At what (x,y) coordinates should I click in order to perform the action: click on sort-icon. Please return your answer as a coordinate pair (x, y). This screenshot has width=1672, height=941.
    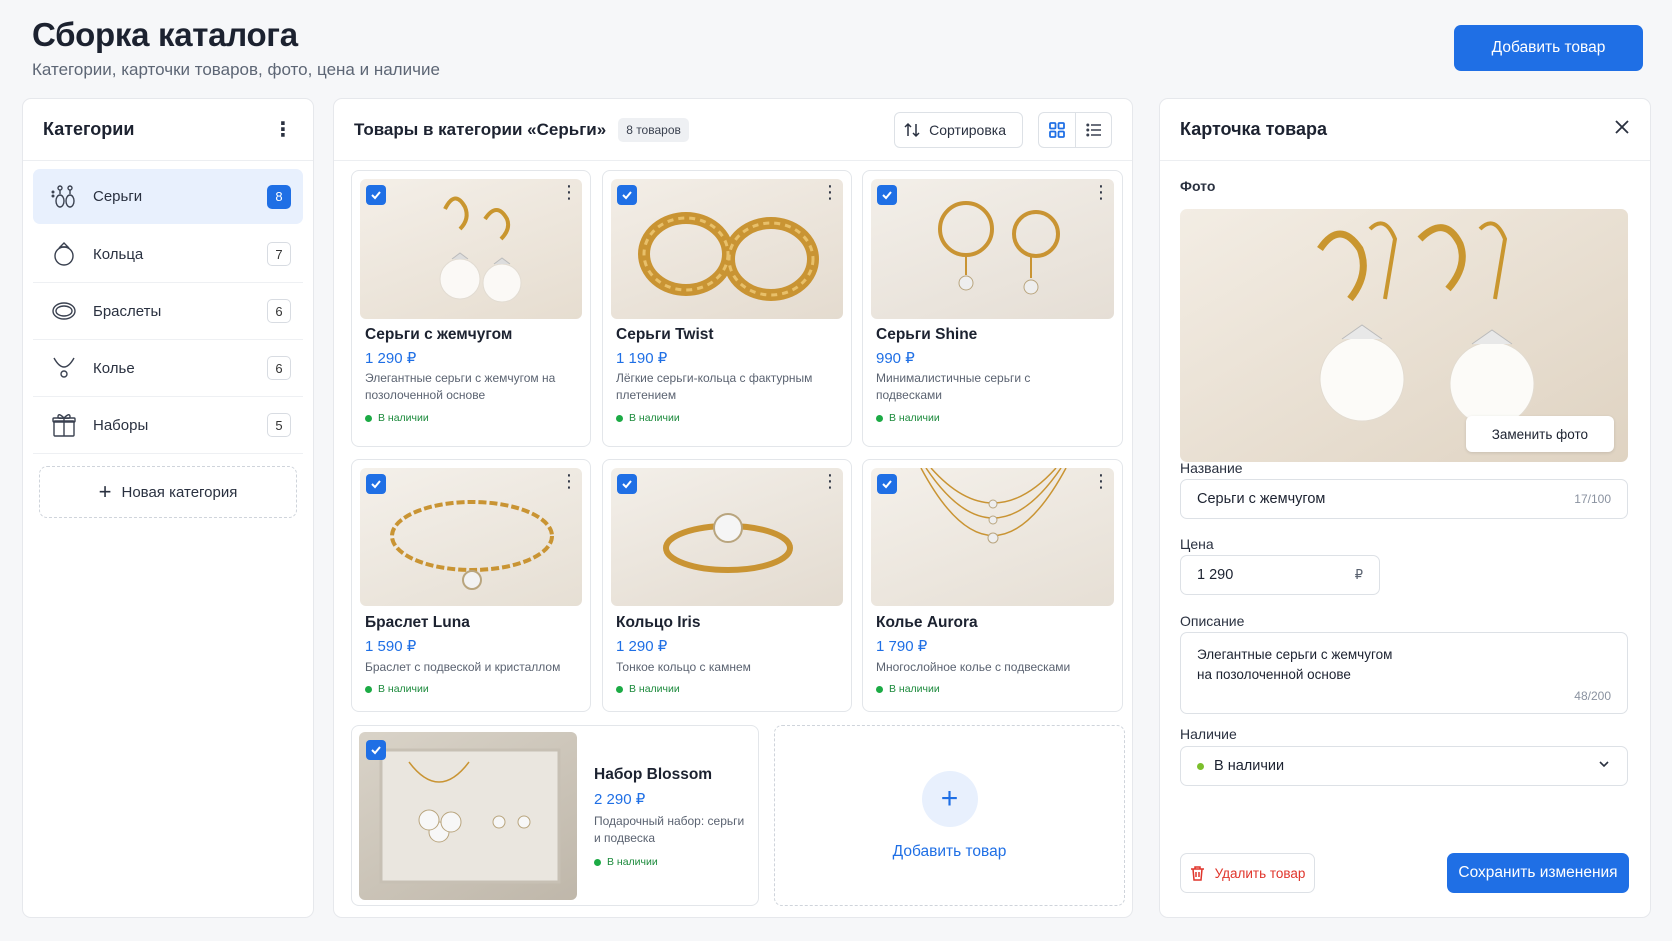
    Looking at the image, I should click on (912, 129).